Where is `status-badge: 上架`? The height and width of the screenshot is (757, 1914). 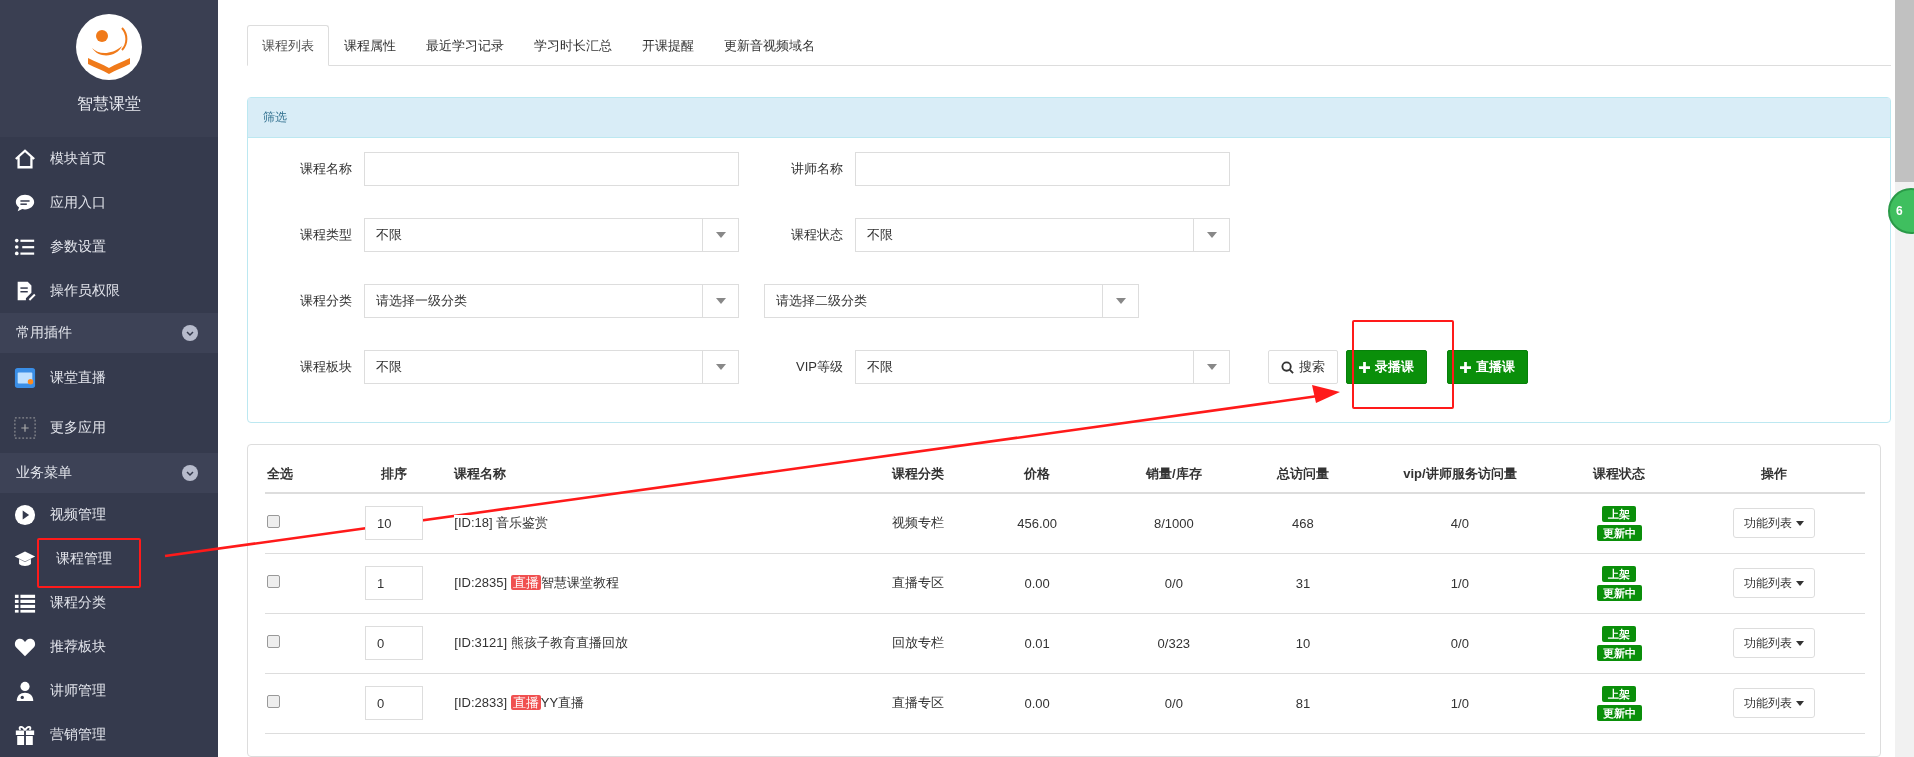 status-badge: 上架 is located at coordinates (1619, 693).